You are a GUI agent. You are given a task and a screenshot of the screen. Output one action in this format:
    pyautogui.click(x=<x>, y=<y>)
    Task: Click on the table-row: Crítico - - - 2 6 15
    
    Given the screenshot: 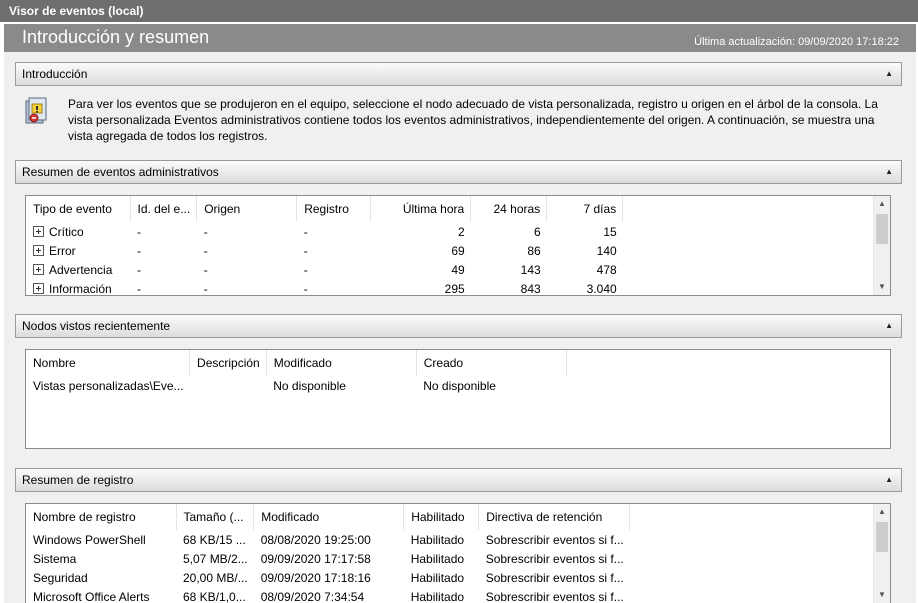 What is the action you would take?
    pyautogui.click(x=324, y=231)
    